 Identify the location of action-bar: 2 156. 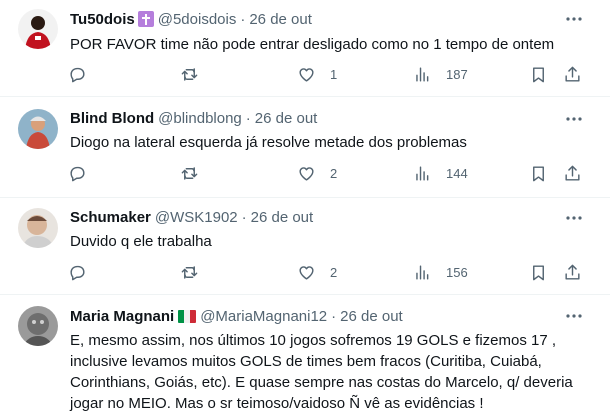
(326, 272).